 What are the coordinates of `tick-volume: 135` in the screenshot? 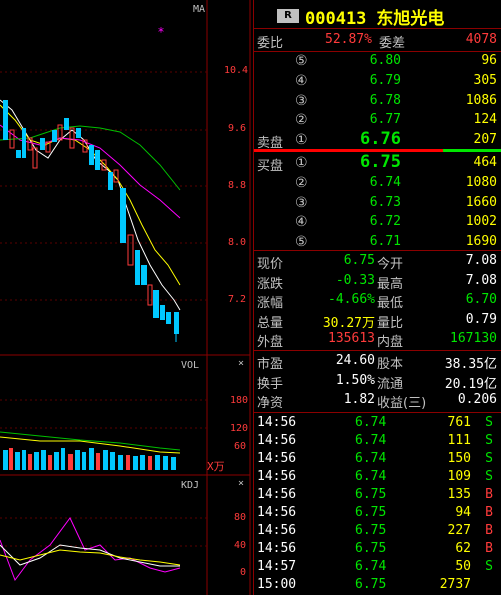 It's located at (459, 494).